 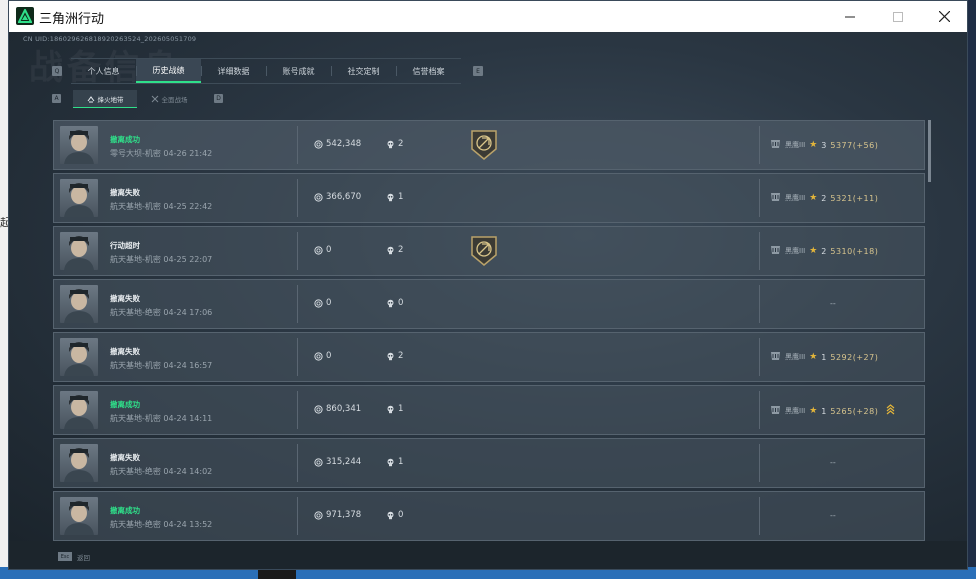 What do you see at coordinates (329, 356) in the screenshot?
I see `coin-value: 0` at bounding box center [329, 356].